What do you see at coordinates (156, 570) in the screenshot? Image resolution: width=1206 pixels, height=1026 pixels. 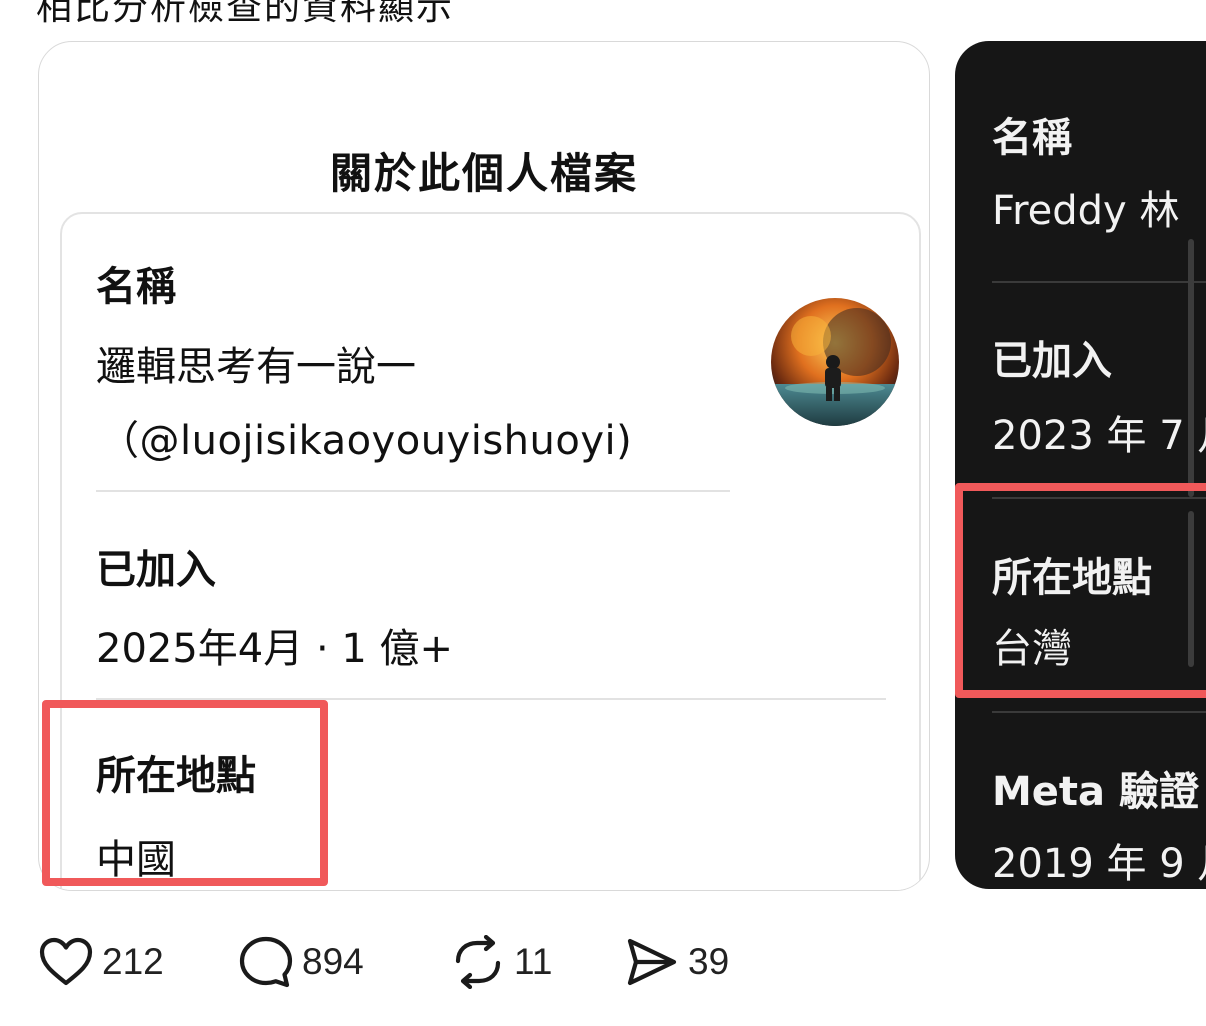 I see `joined-label: 已加入` at bounding box center [156, 570].